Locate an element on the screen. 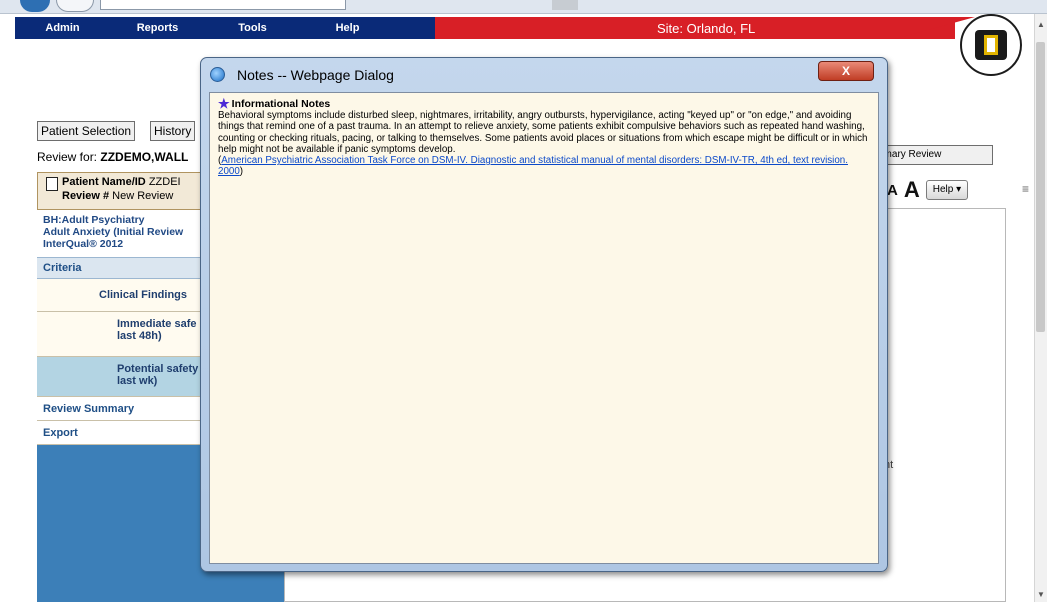 This screenshot has height=602, width=1047. internet-explorer-icon is located at coordinates (217, 74).